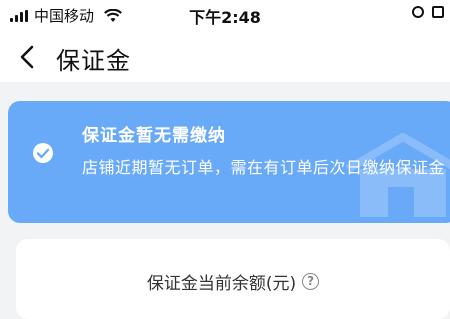 This screenshot has width=450, height=319. What do you see at coordinates (428, 12) in the screenshot?
I see `status-right` at bounding box center [428, 12].